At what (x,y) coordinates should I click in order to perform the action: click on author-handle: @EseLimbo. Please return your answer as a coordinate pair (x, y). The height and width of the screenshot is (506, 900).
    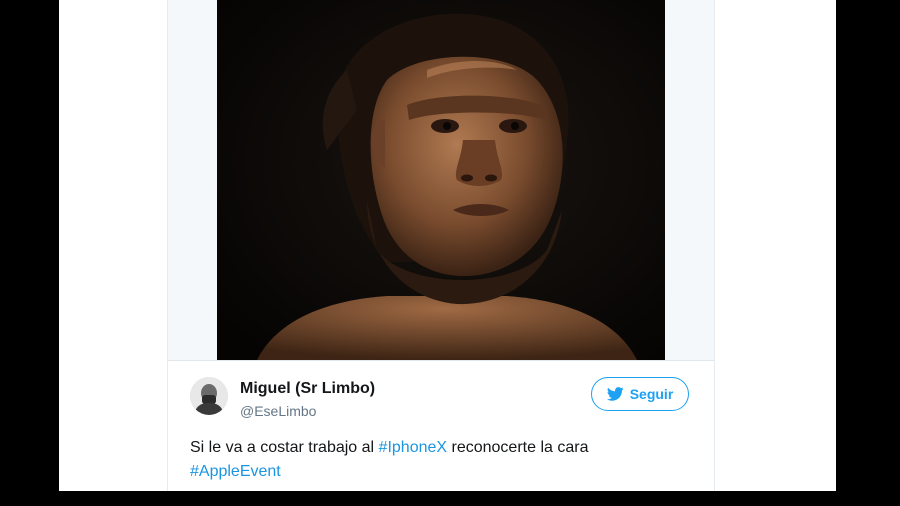
    Looking at the image, I should click on (278, 411).